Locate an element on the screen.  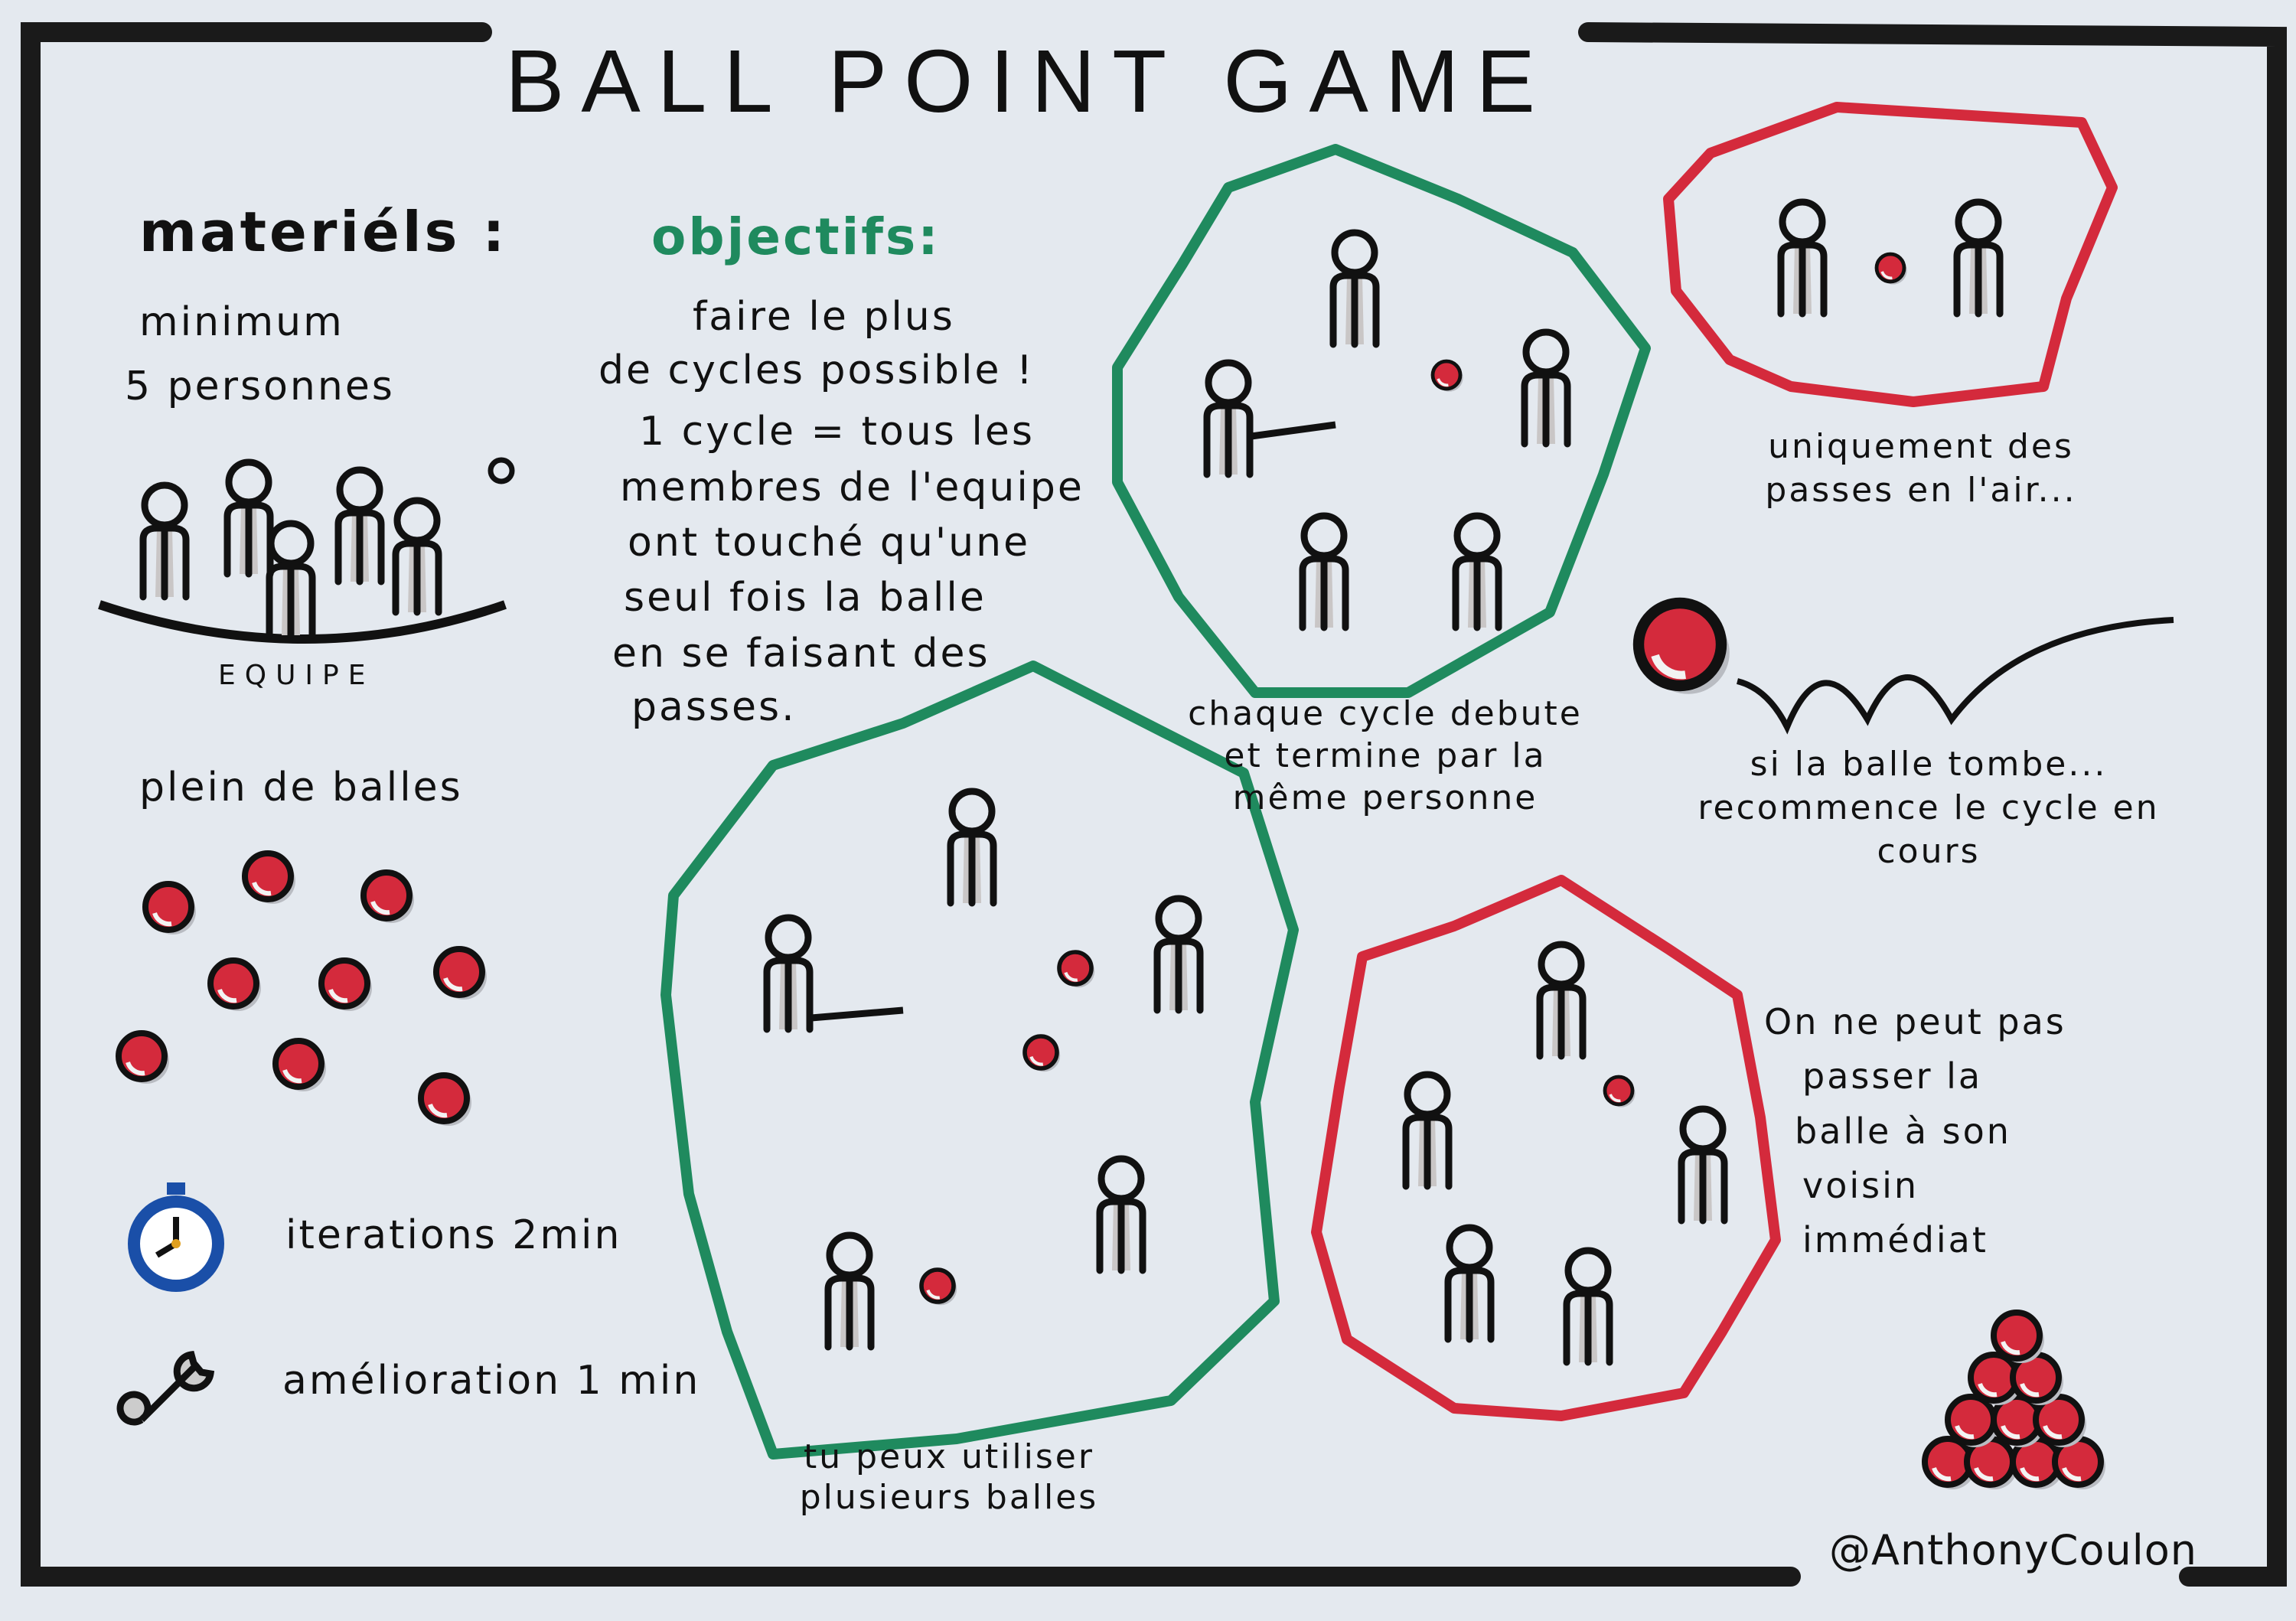
objective-line: seul fois la balle is located at coordinates (805, 598).